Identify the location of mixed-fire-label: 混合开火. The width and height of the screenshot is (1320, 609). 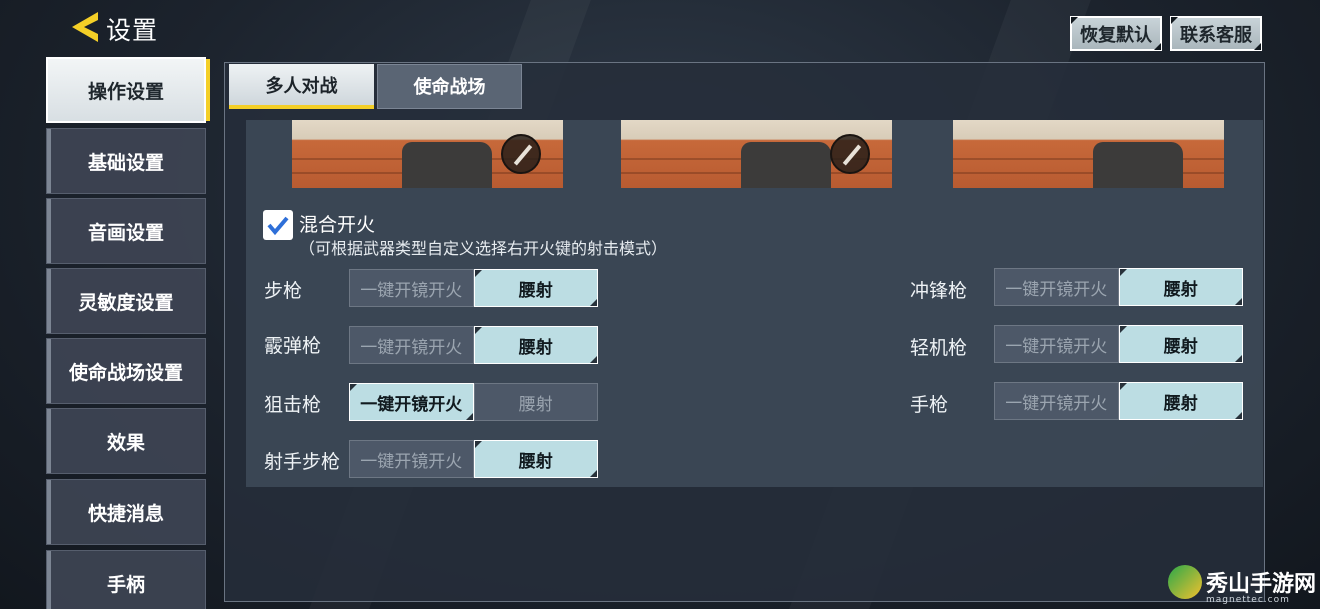
(337, 225).